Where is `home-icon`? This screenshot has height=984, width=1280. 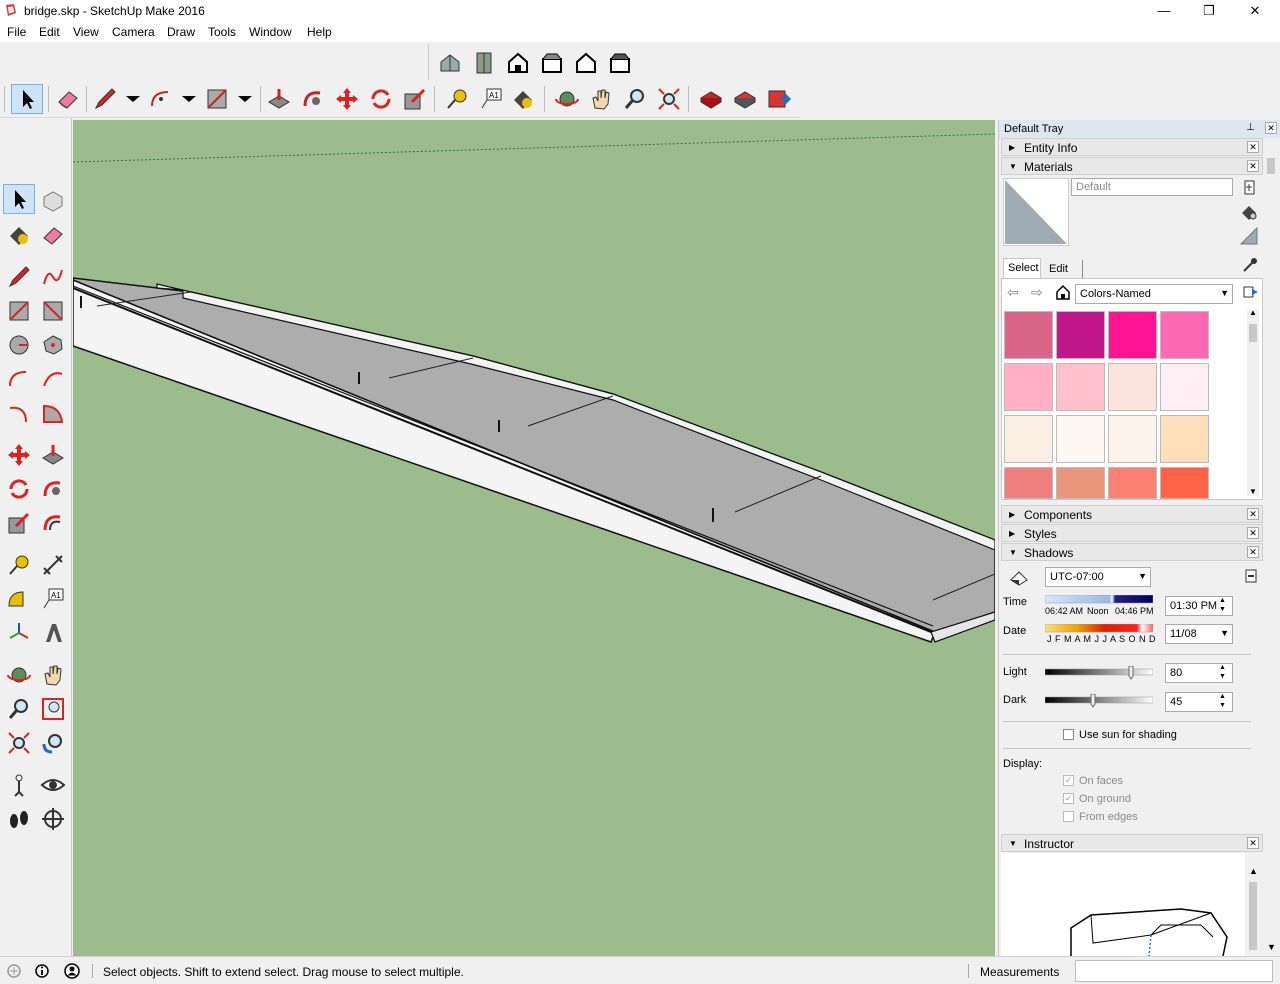
home-icon is located at coordinates (1063, 292).